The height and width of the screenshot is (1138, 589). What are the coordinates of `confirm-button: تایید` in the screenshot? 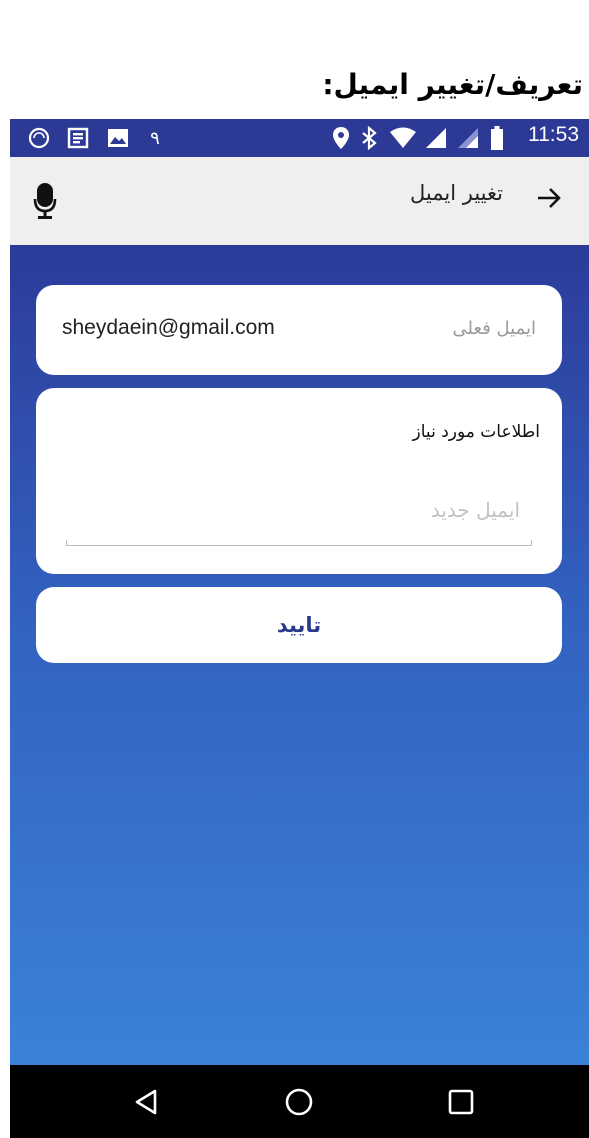 It's located at (299, 625).